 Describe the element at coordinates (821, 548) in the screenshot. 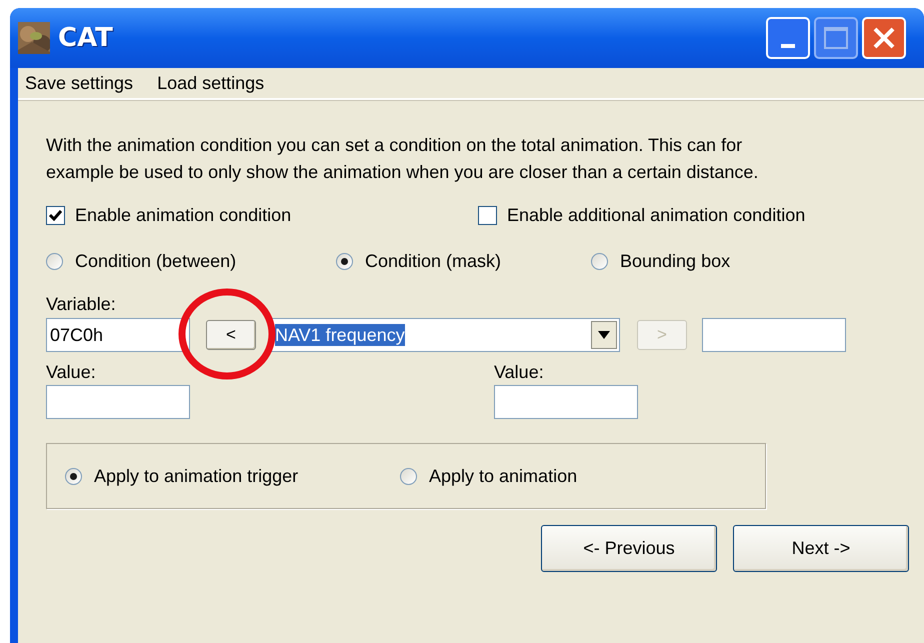

I see `wizard-button: Next ->` at that location.